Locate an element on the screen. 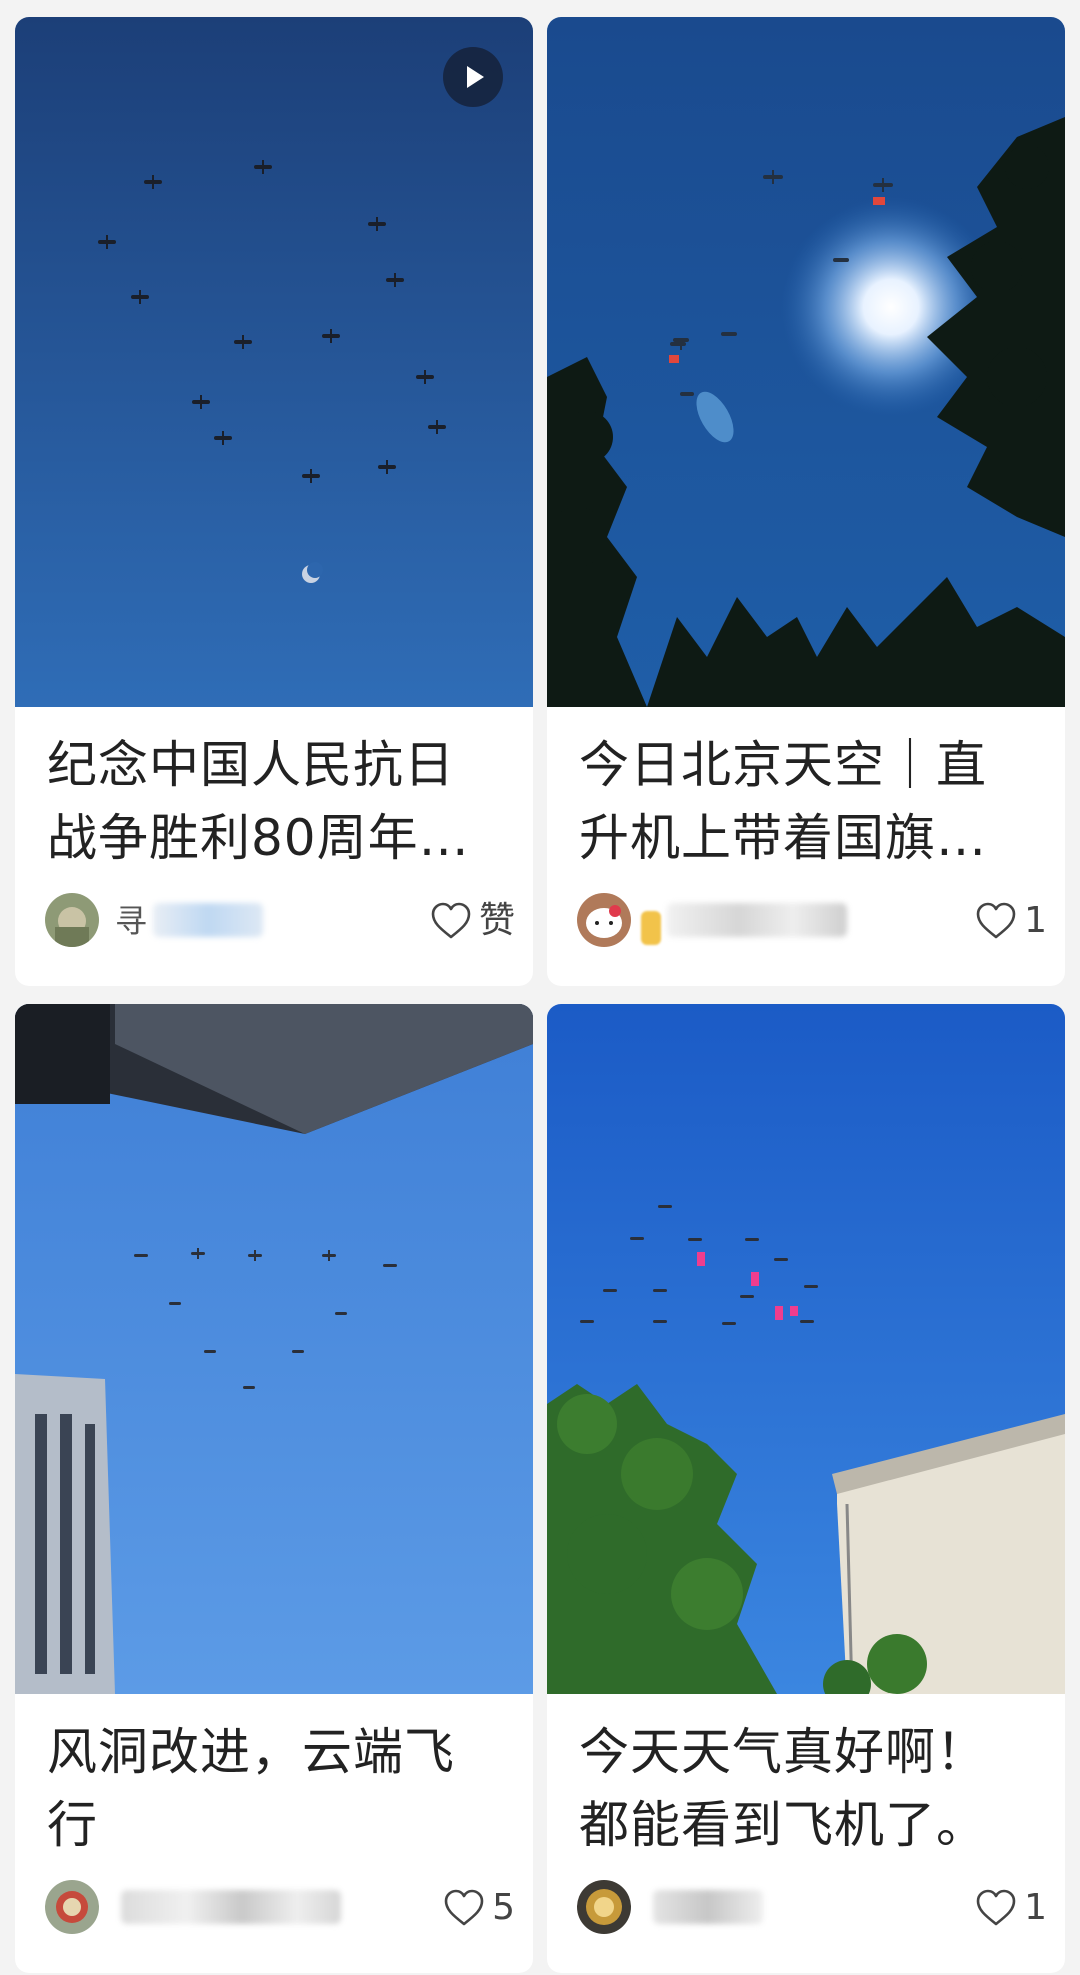 This screenshot has width=1080, height=1975. author-name: 寻 is located at coordinates (131, 921).